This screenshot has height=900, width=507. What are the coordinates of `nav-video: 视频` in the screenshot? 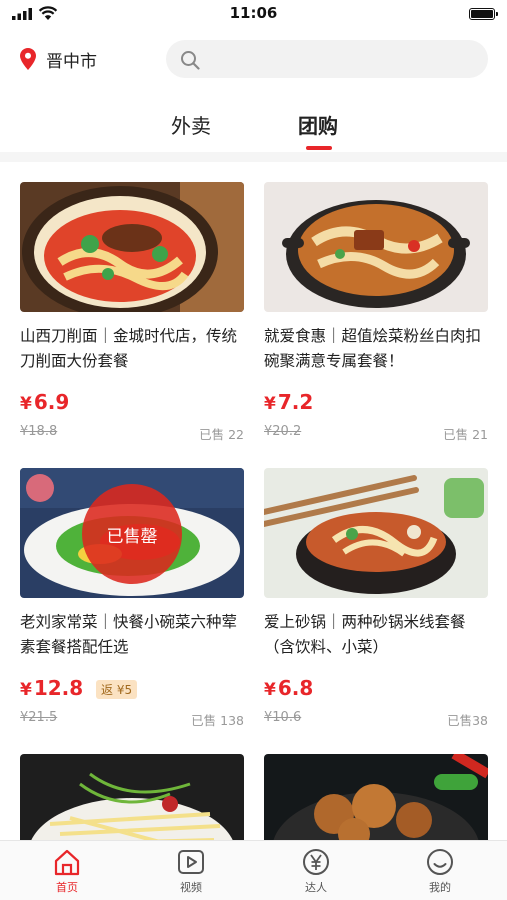 It's located at (191, 871).